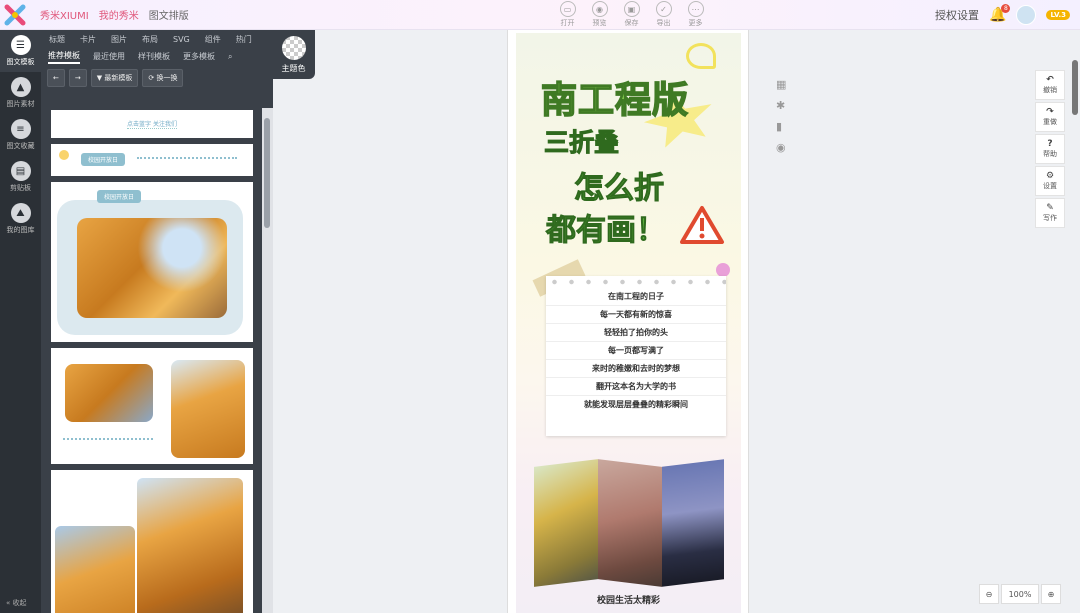 Image resolution: width=1080 pixels, height=613 pixels. What do you see at coordinates (1050, 208) in the screenshot?
I see `pen-icon: ✎` at bounding box center [1050, 208].